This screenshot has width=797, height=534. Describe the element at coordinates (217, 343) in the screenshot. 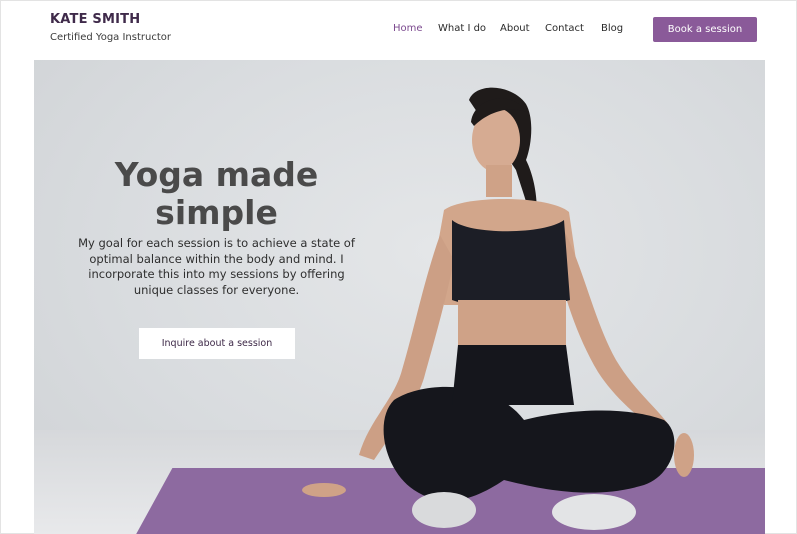

I see `inquire-session-button: Inquire about a session` at that location.